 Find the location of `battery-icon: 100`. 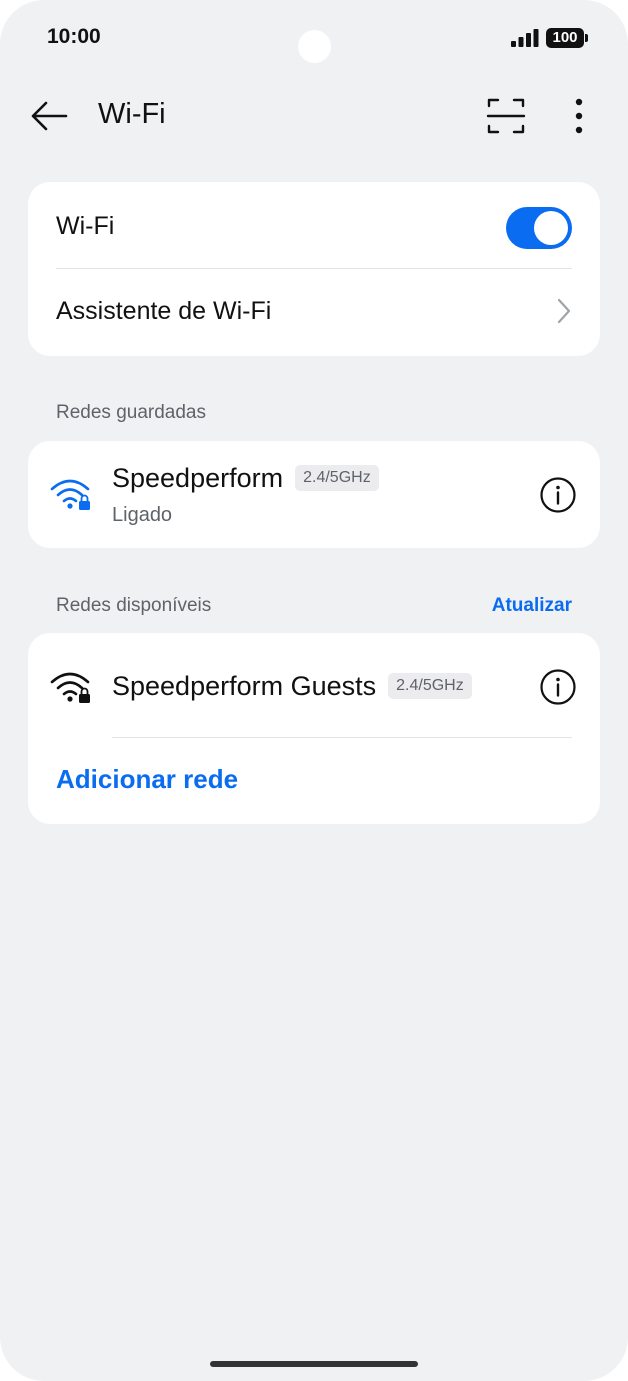

battery-icon: 100 is located at coordinates (565, 38).